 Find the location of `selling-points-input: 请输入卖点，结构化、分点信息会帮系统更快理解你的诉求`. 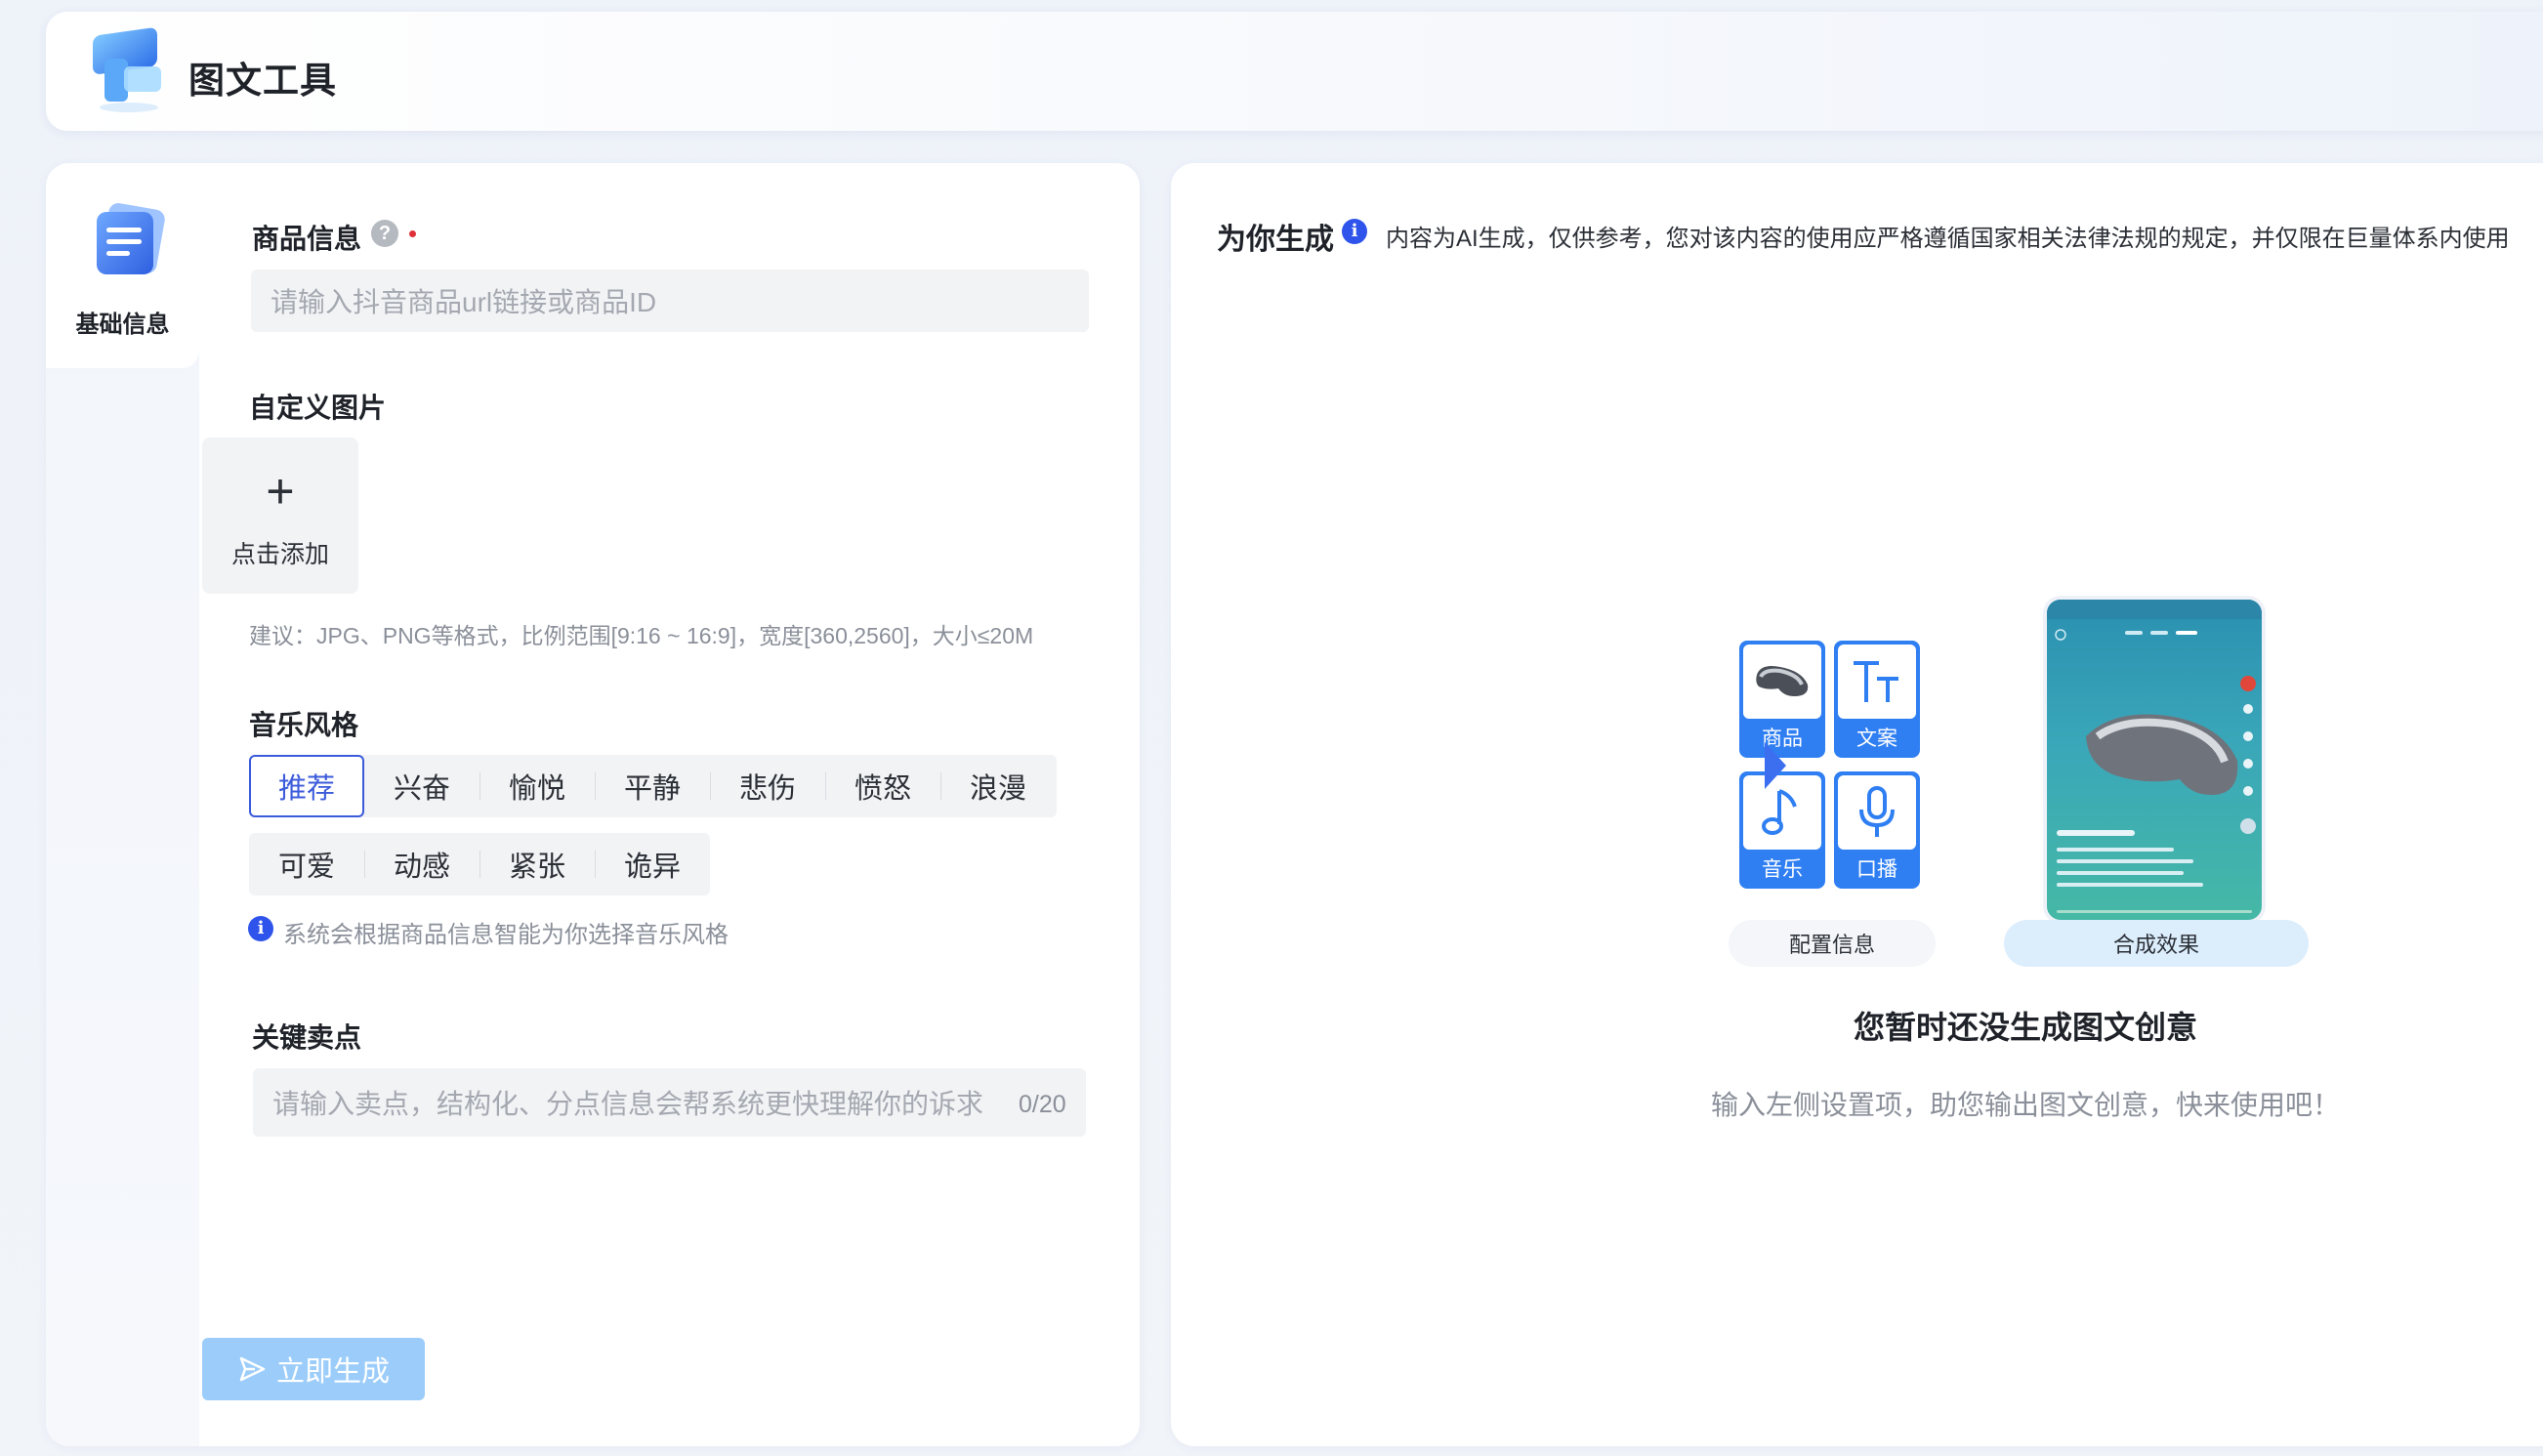

selling-points-input: 请输入卖点，结构化、分点信息会帮系统更快理解你的诉求 is located at coordinates (670, 1102).